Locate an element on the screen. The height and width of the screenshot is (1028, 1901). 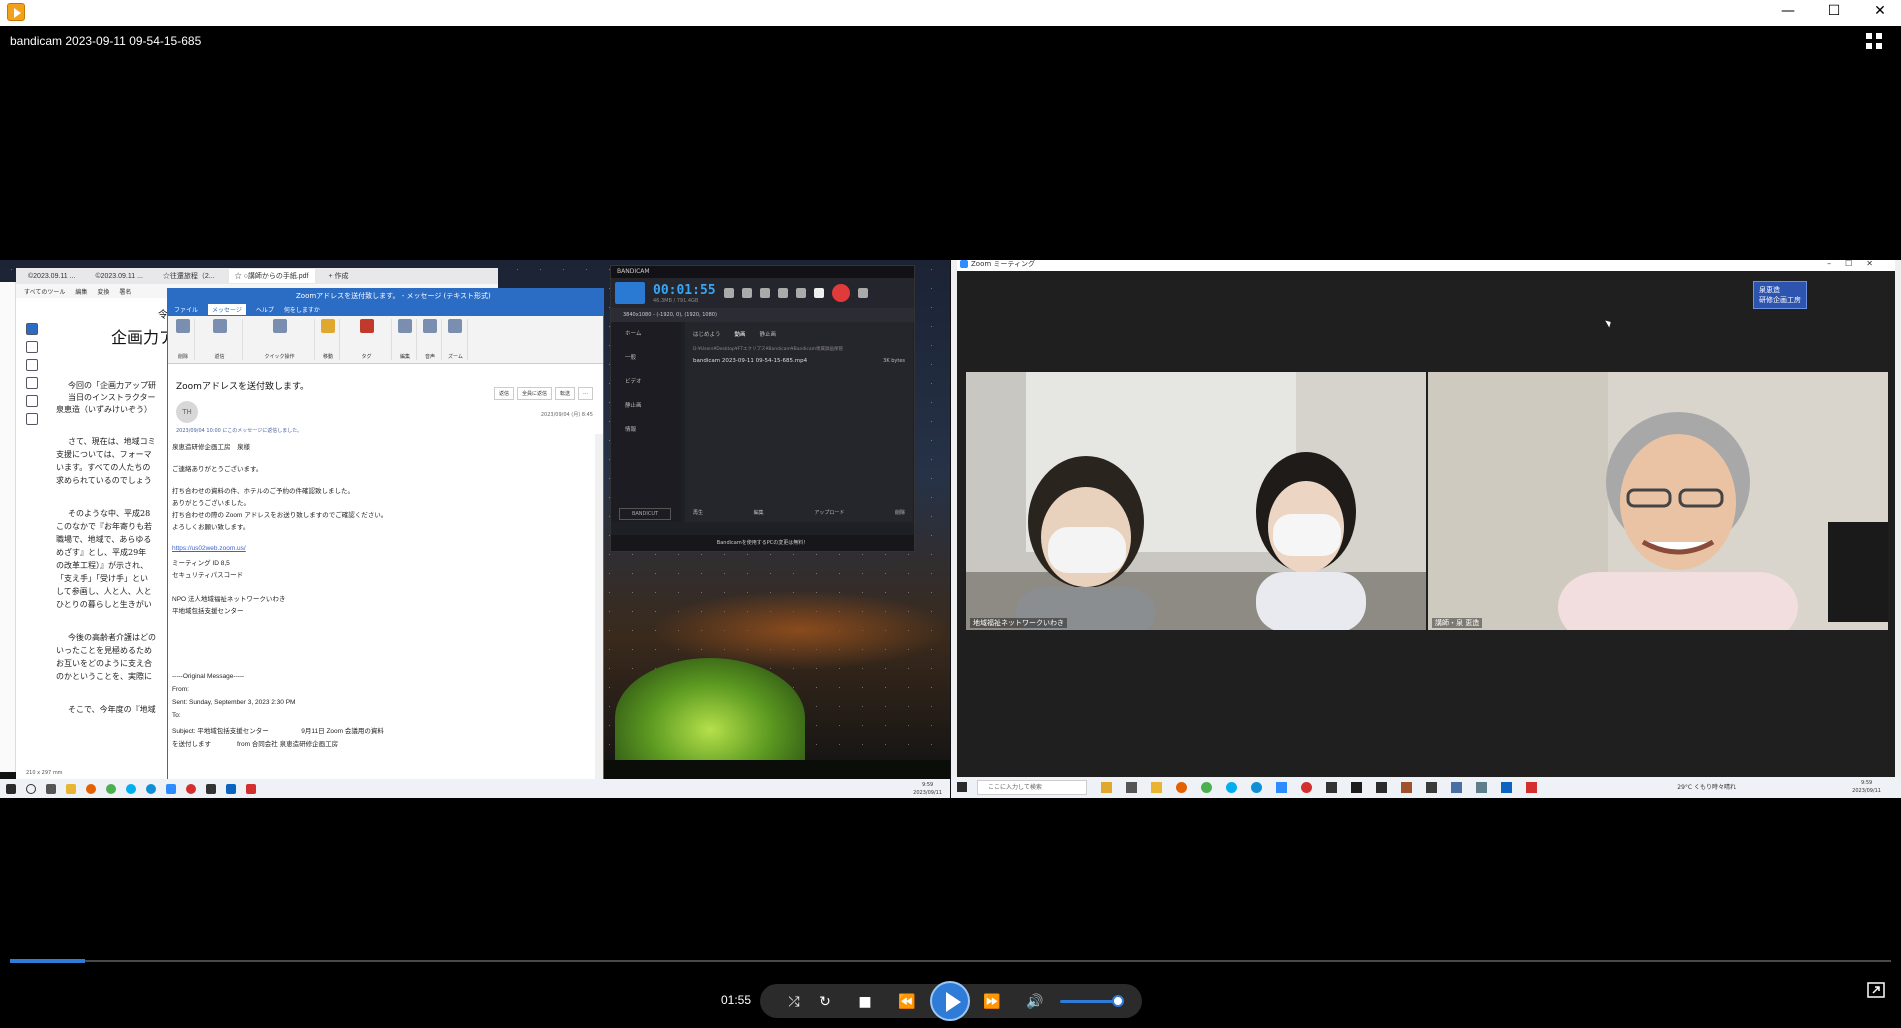
play-file-button: 再生 is located at coordinates (698, 512).